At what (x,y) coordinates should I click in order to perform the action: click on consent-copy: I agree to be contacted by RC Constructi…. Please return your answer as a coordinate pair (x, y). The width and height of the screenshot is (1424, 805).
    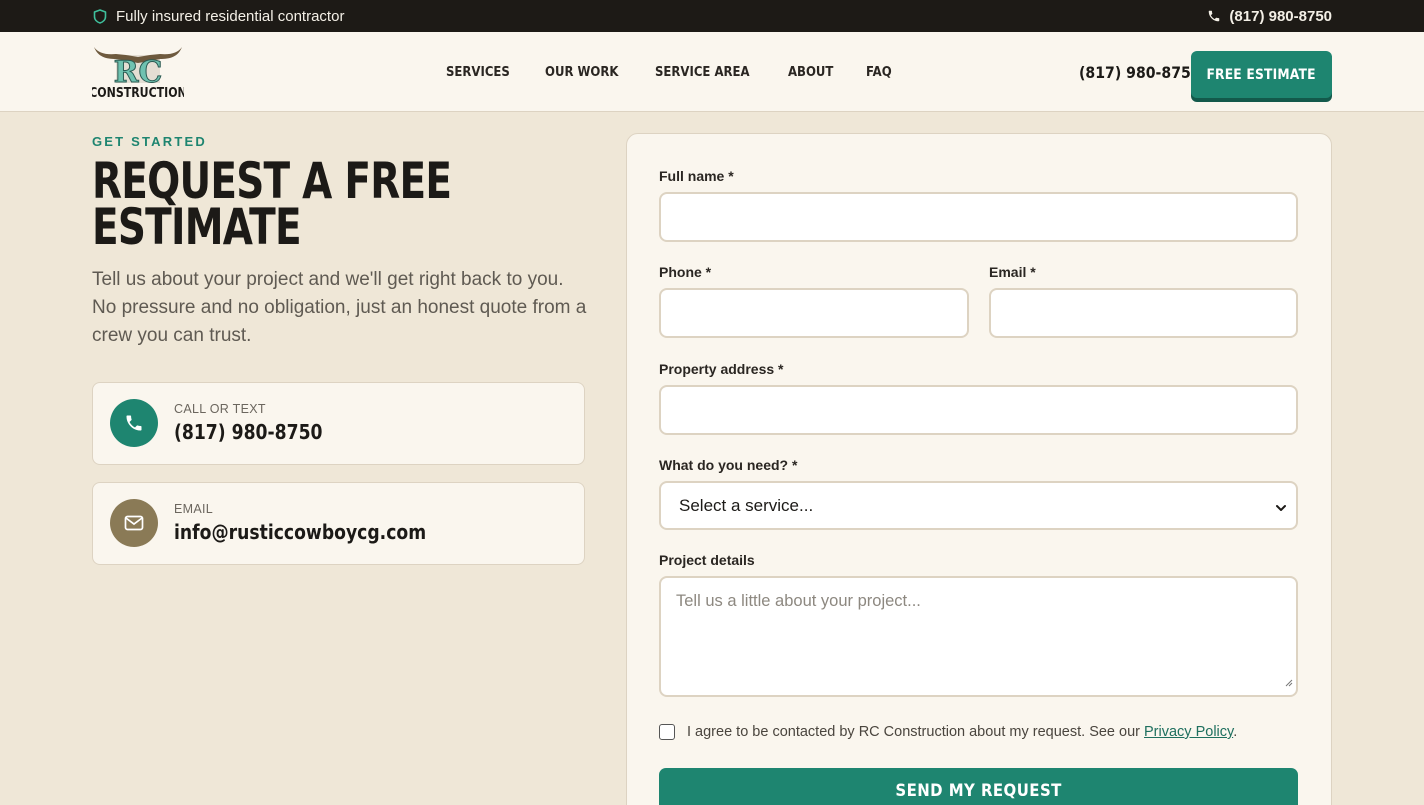
    Looking at the image, I should click on (913, 732).